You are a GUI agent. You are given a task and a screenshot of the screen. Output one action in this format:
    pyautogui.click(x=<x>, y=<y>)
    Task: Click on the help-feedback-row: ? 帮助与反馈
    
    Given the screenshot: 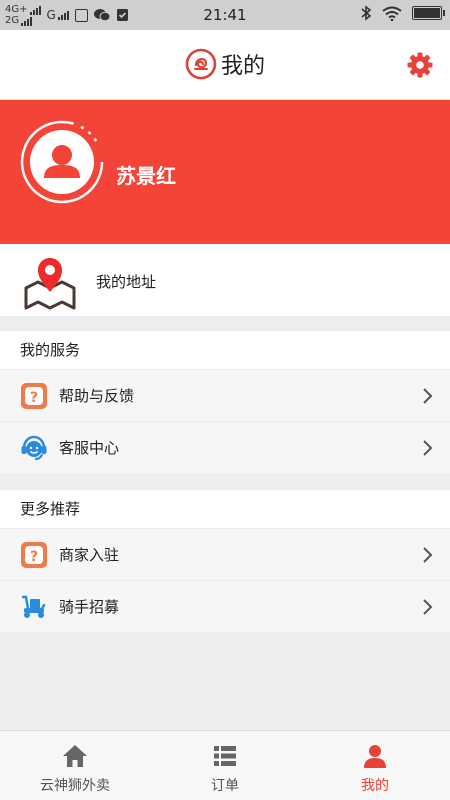 What is the action you would take?
    pyautogui.click(x=225, y=395)
    